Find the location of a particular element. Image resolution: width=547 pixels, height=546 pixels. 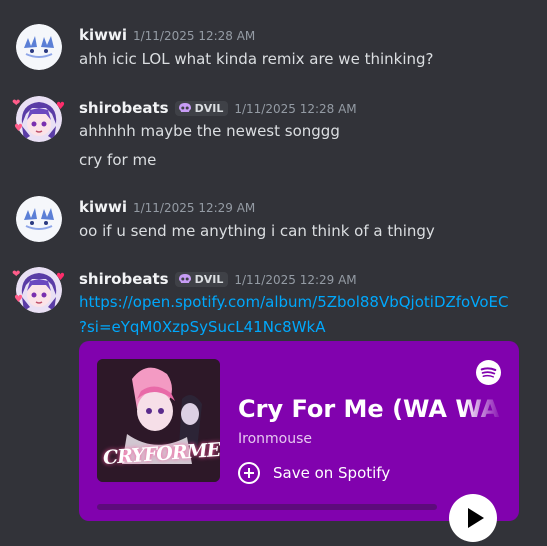

track-title: Cry For Me (WA WA W is located at coordinates (370, 409).